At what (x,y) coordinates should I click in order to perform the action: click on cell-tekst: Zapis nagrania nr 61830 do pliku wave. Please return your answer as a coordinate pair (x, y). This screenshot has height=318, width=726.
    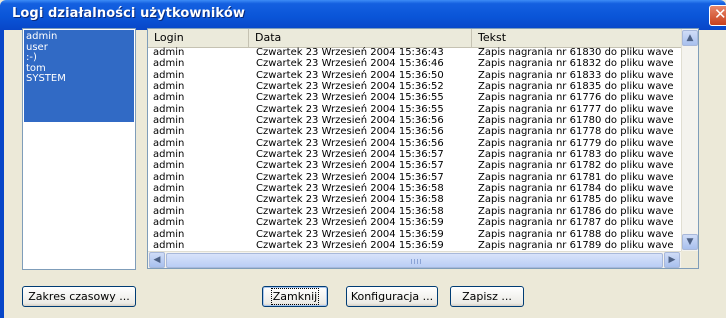
    Looking at the image, I should click on (576, 52).